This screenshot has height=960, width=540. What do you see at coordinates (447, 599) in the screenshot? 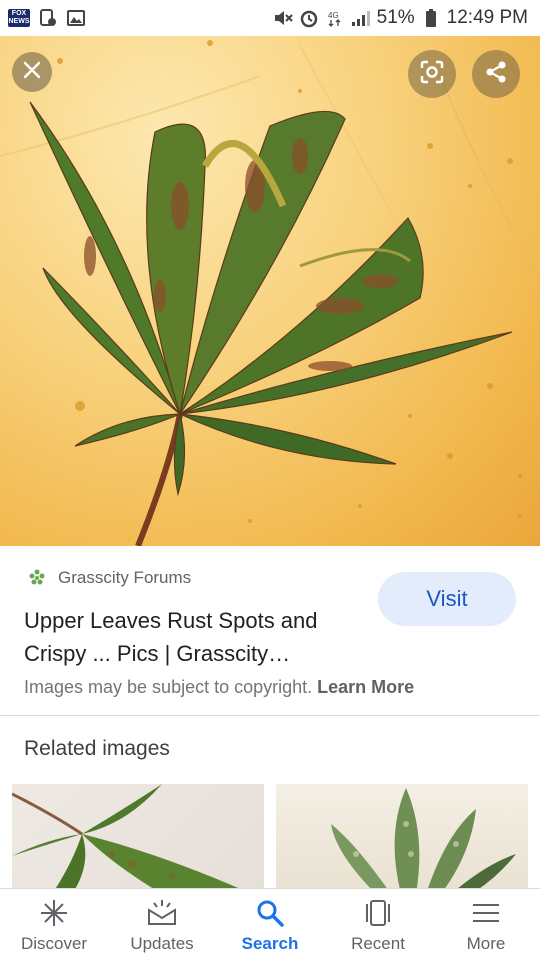
I see `visit-button: Visit` at bounding box center [447, 599].